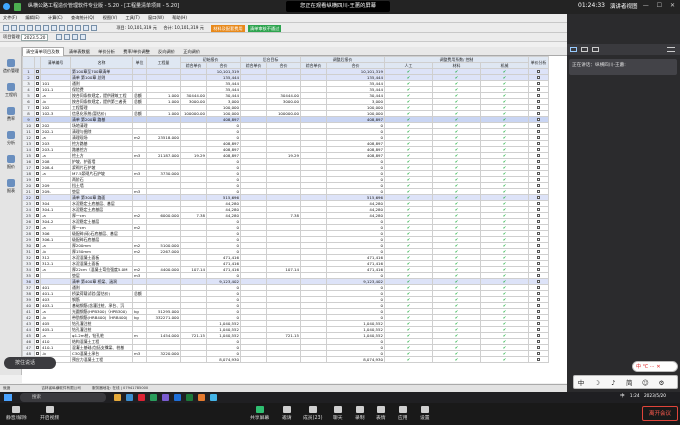  Describe the element at coordinates (193, 113) in the screenshot. I see `cell-p1: 100000.00` at that location.